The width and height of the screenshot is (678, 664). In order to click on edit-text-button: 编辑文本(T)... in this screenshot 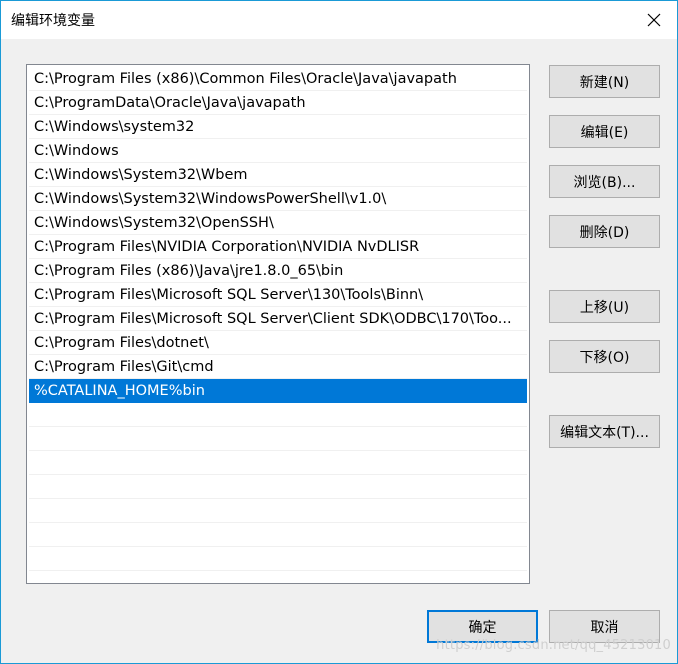, I will do `click(604, 431)`.